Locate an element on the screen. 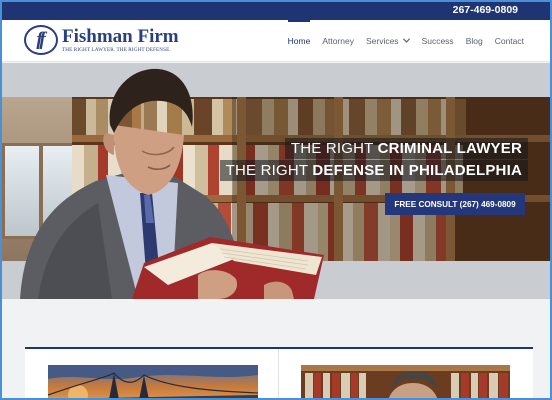 The width and height of the screenshot is (552, 400). brand-name: Fishman Firm is located at coordinates (120, 36).